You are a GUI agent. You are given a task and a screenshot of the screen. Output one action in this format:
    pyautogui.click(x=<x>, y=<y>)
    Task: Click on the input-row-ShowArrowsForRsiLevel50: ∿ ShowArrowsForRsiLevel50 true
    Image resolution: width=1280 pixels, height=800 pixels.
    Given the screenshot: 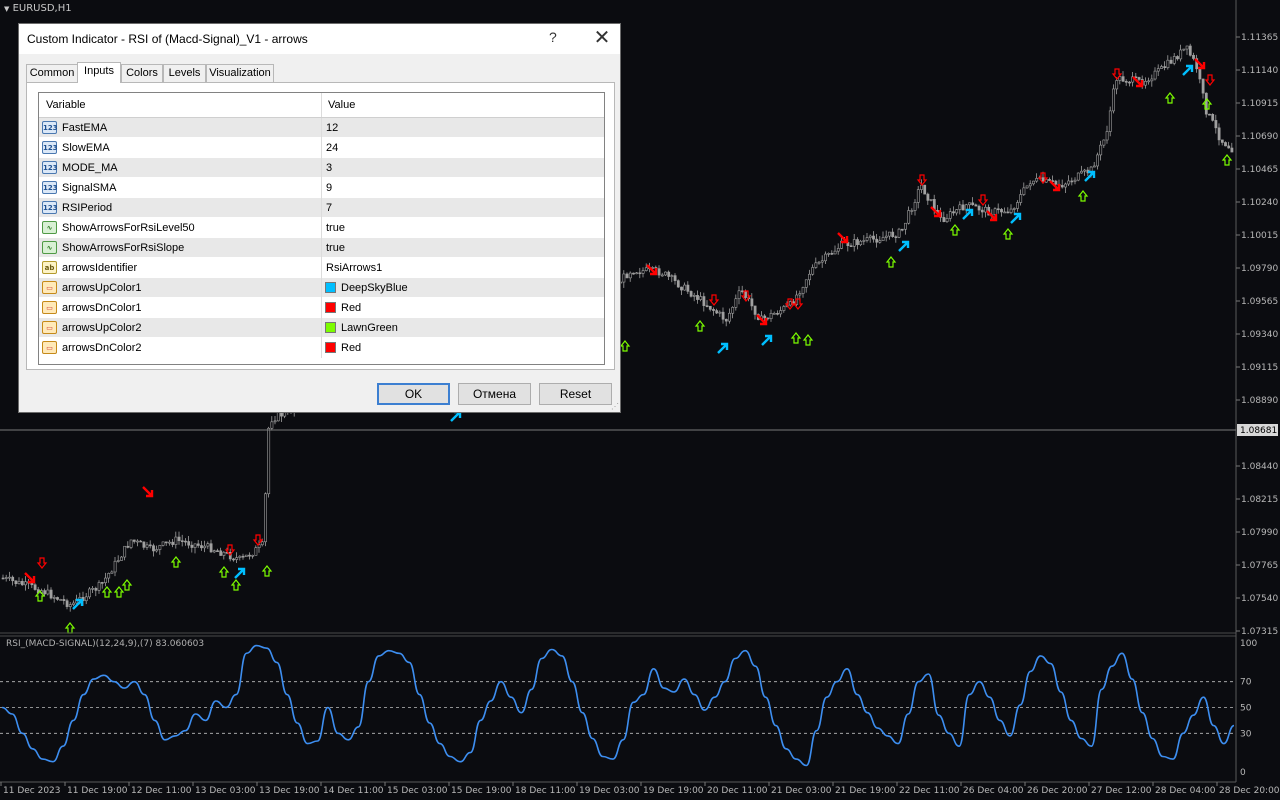 What is the action you would take?
    pyautogui.click(x=321, y=228)
    